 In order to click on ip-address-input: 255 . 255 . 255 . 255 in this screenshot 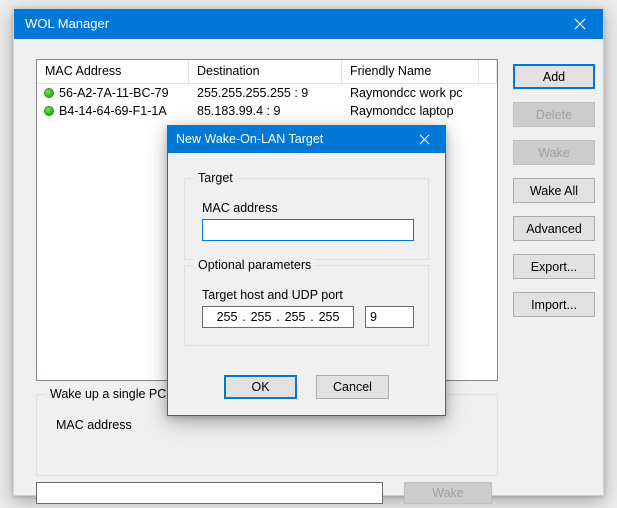, I will do `click(278, 317)`.